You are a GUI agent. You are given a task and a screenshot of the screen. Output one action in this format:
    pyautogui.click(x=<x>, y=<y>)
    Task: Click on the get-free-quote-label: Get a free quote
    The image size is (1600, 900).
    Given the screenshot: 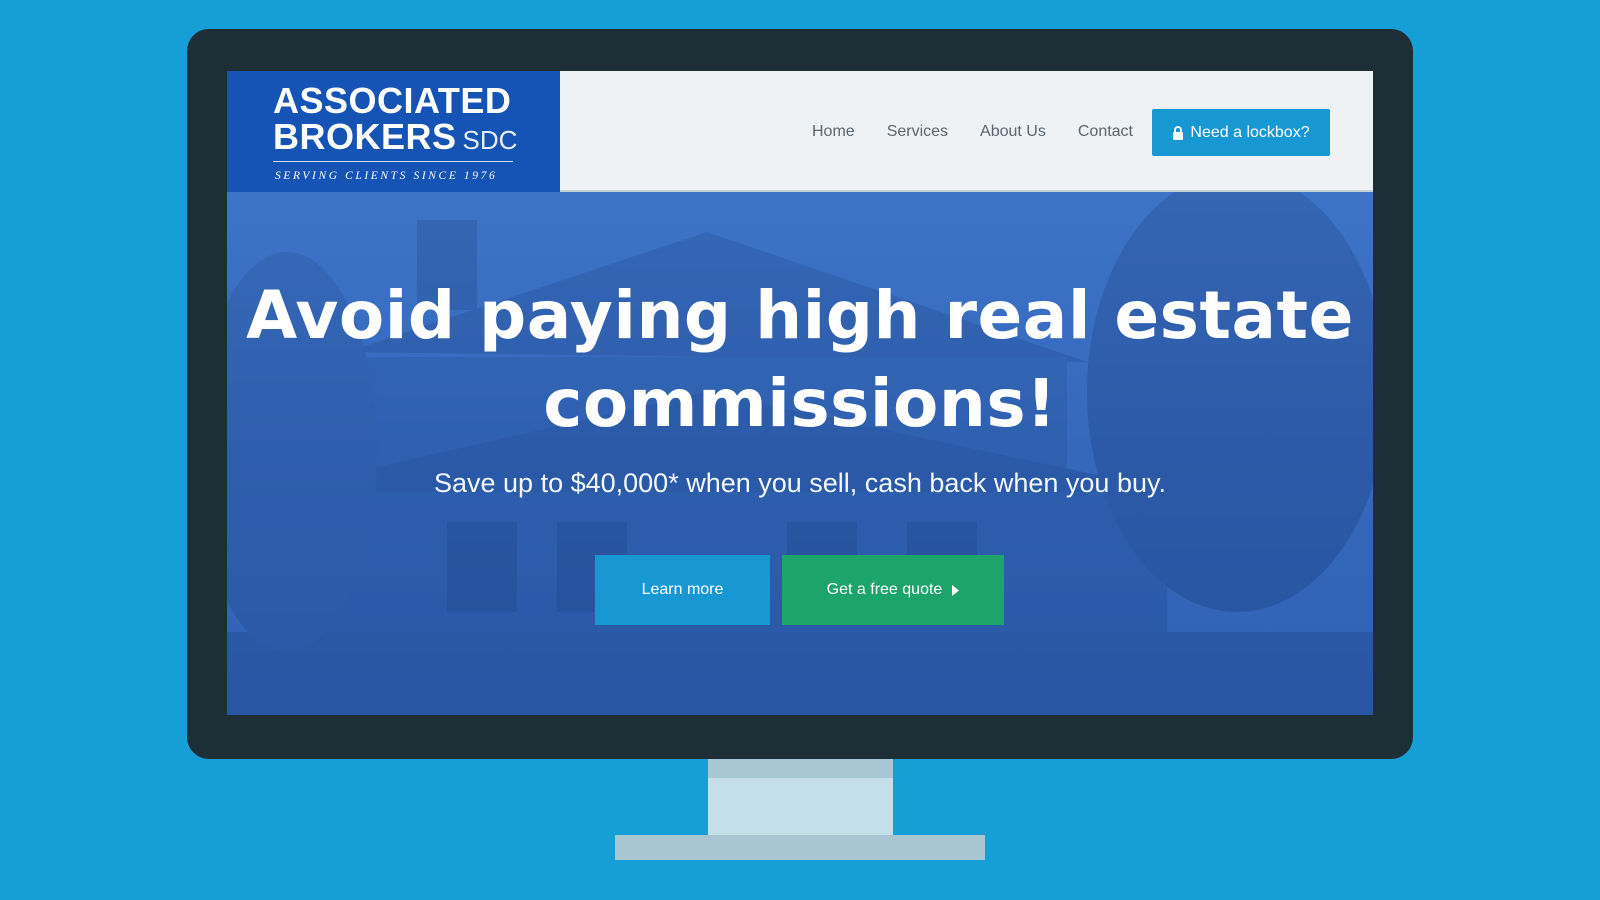 What is the action you would take?
    pyautogui.click(x=884, y=589)
    